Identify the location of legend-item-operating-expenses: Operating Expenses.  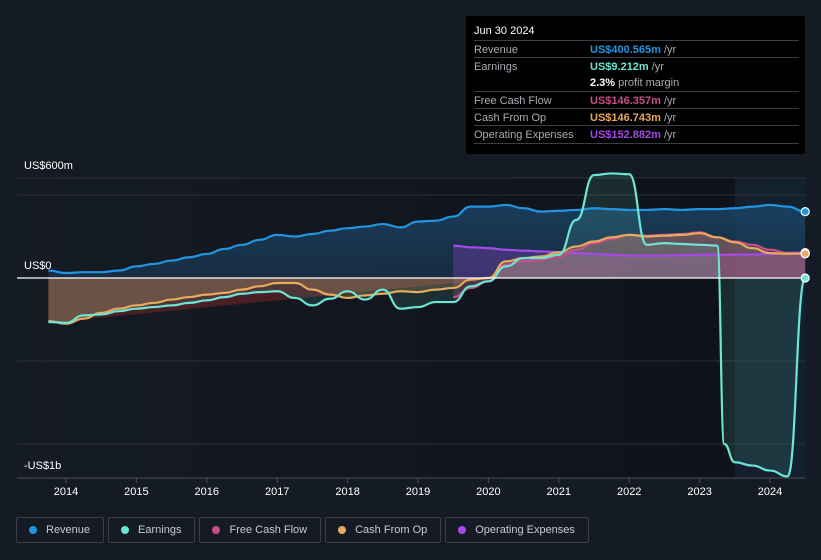
(517, 530).